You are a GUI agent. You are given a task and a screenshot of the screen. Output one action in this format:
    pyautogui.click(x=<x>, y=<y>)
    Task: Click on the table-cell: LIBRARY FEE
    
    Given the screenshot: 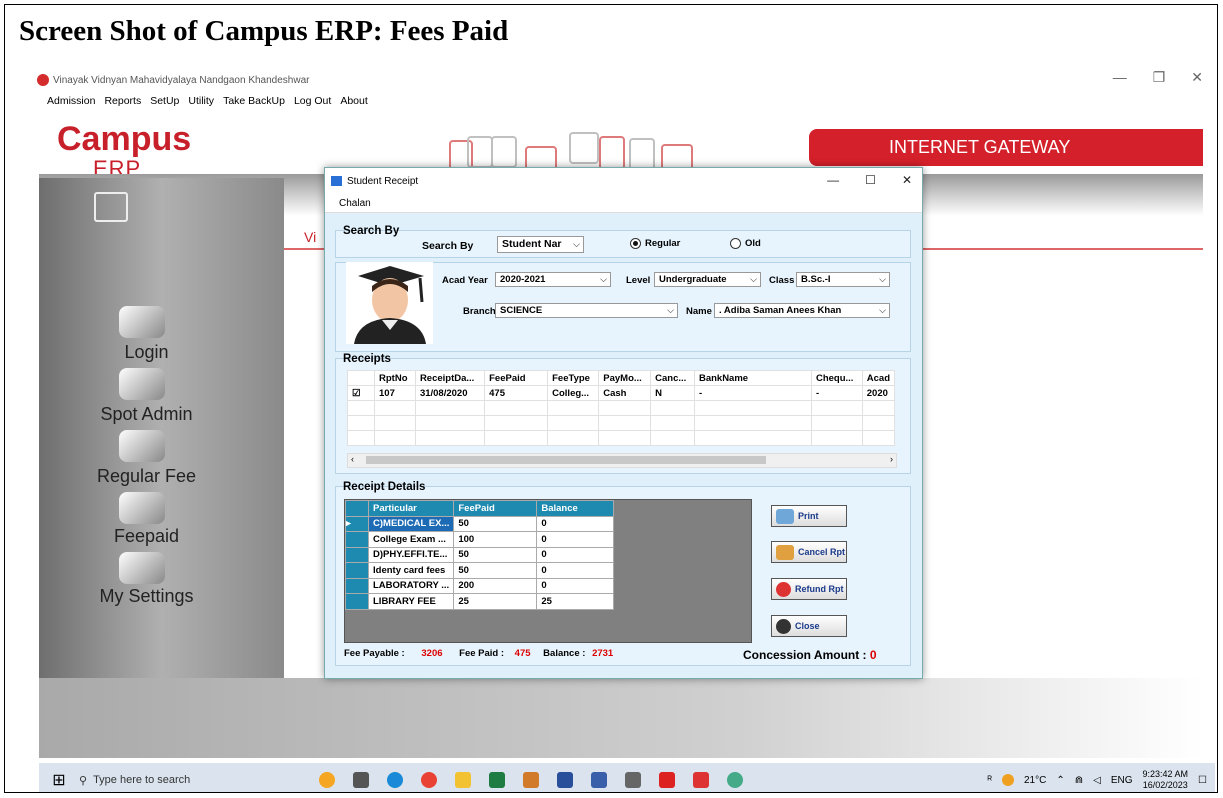 What is the action you would take?
    pyautogui.click(x=411, y=601)
    